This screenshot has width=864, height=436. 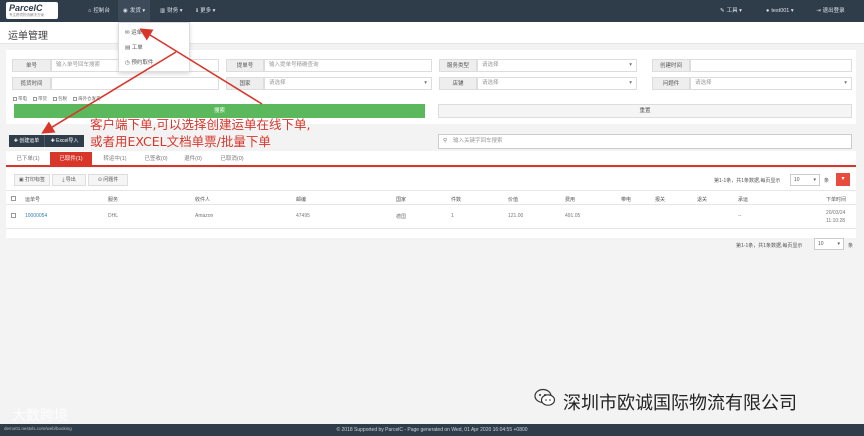 I want to click on nav-logout-label: 退出登录, so click(x=833, y=11).